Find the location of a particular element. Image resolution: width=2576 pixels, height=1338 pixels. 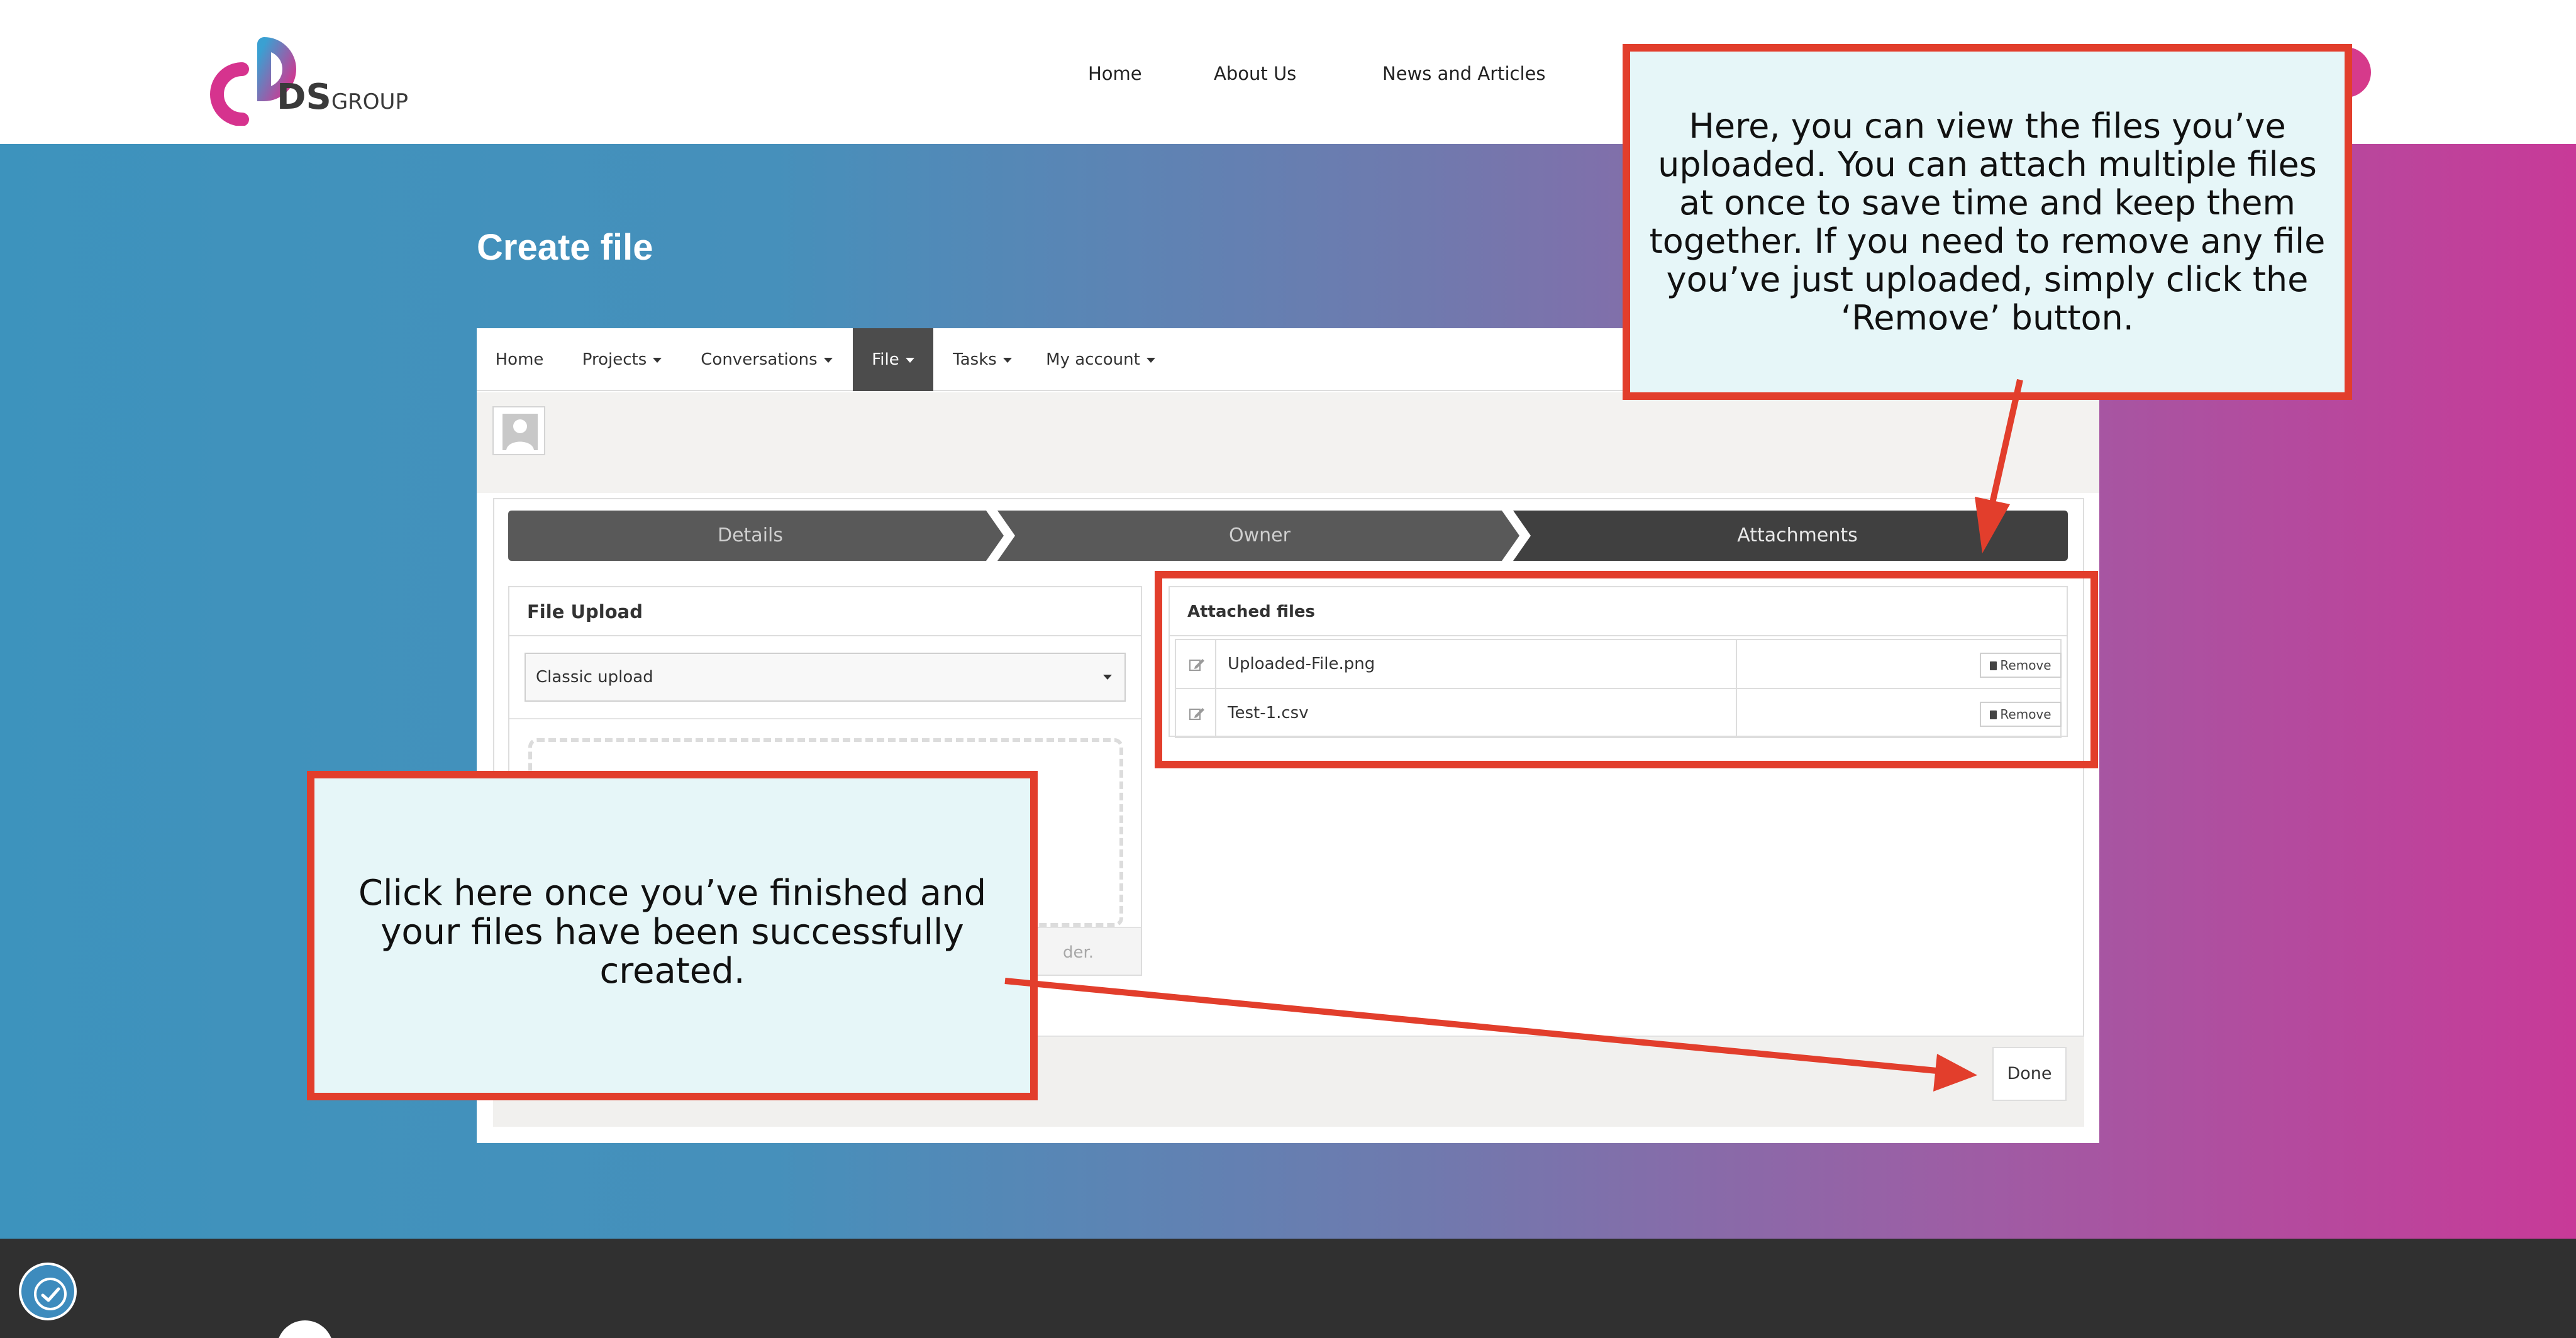

tab-home-label: Home is located at coordinates (519, 360).